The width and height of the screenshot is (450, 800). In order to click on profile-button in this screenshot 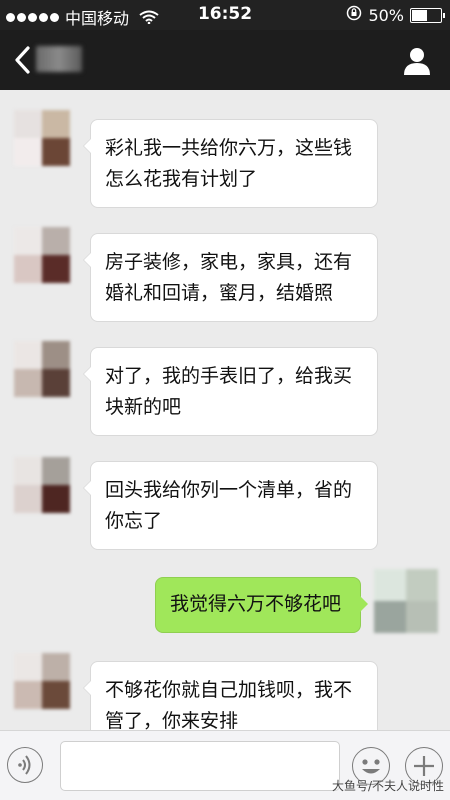, I will do `click(417, 61)`.